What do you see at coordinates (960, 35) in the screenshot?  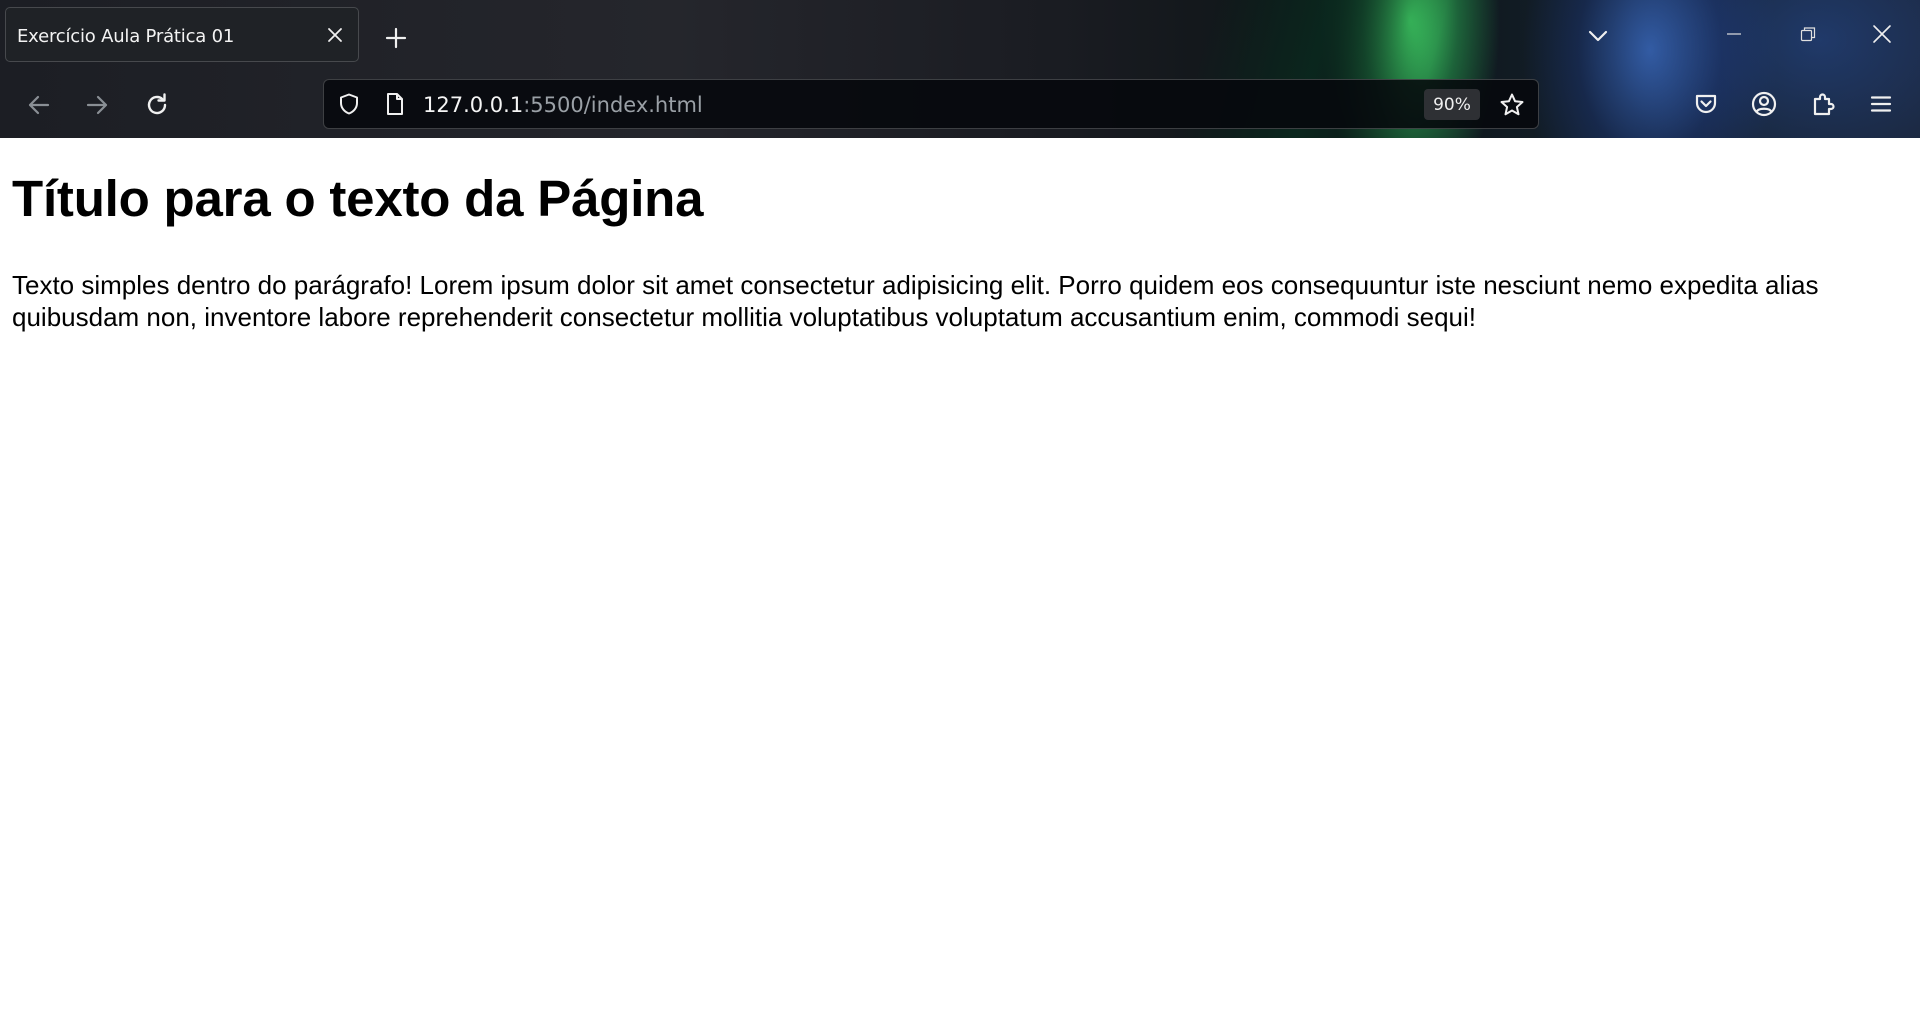 I see `tab-strip: Exercício Aula Prática 01` at bounding box center [960, 35].